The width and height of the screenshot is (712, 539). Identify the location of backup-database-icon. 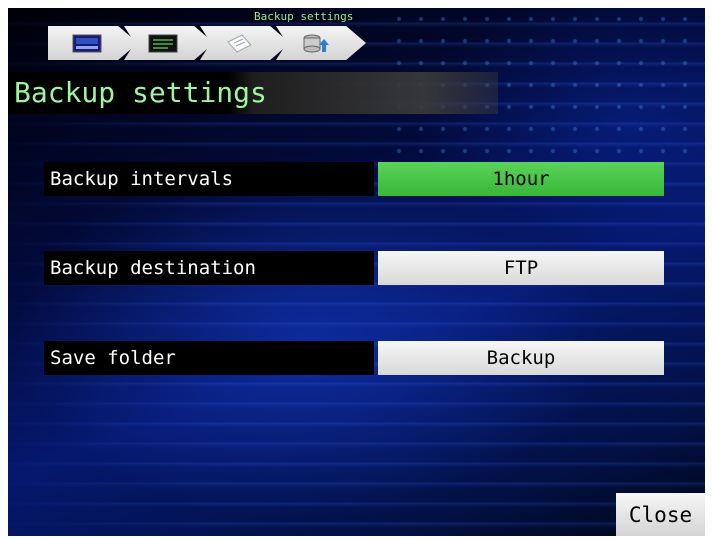
(316, 43).